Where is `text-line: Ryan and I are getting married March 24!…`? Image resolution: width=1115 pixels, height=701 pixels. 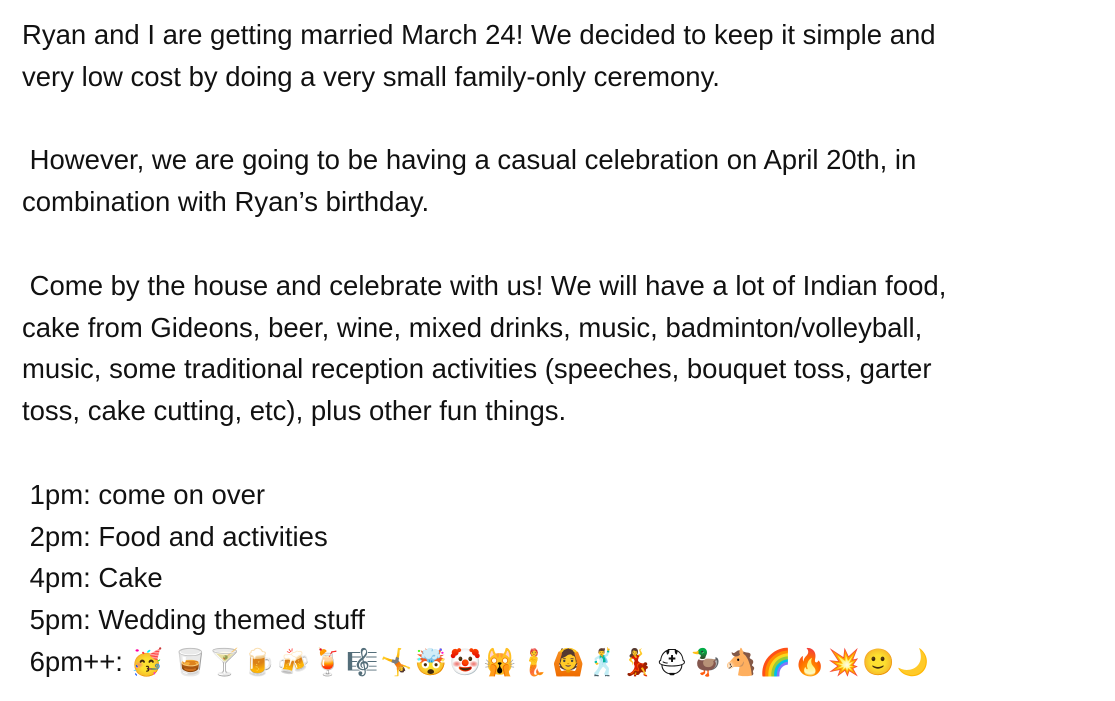
text-line: Ryan and I are getting married March 24!… is located at coordinates (479, 34).